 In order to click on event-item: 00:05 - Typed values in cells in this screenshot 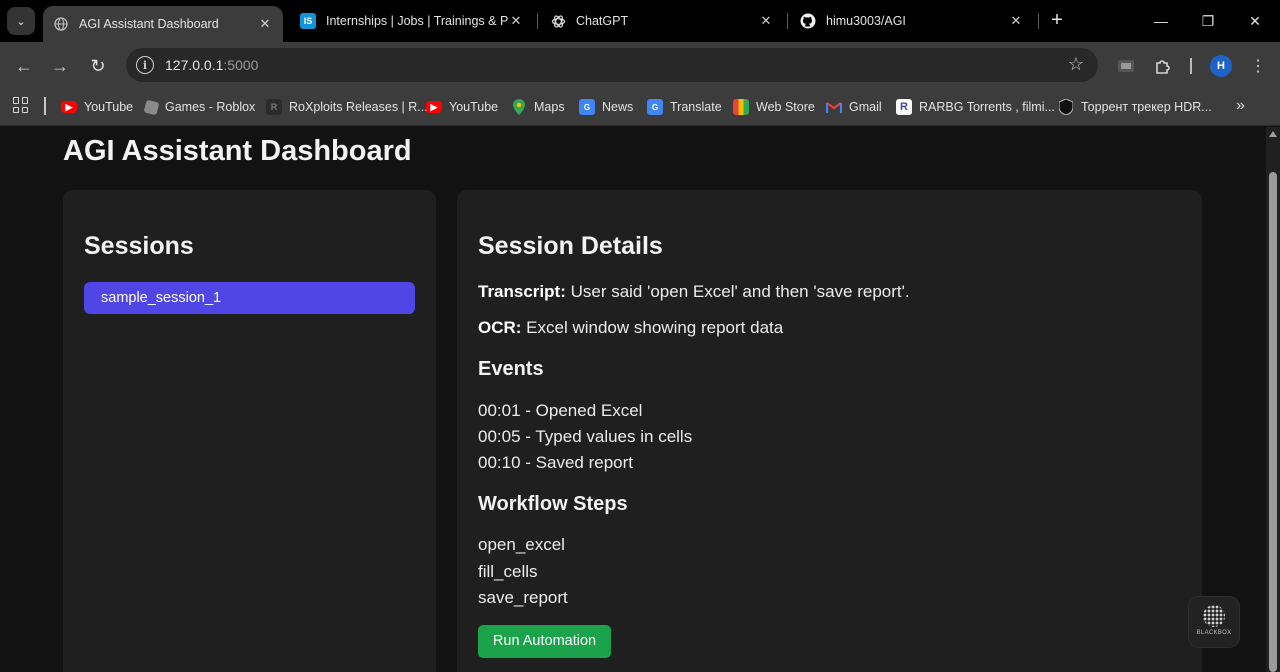, I will do `click(585, 436)`.